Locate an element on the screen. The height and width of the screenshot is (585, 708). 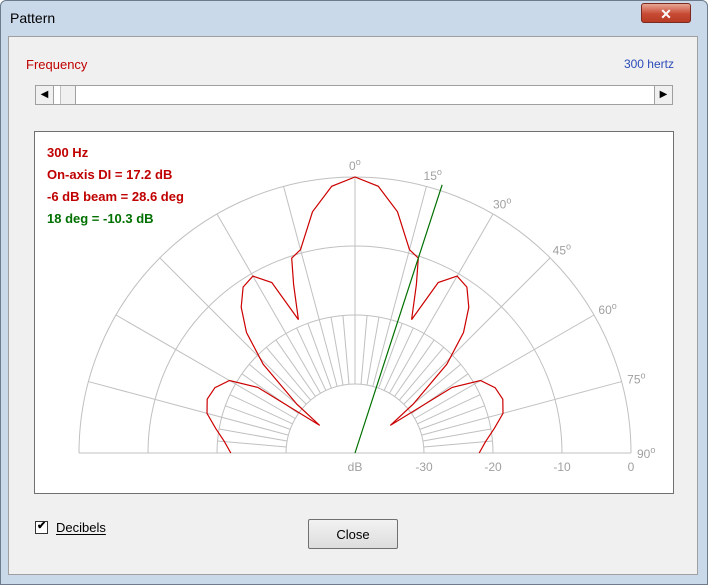
decibels-checkbox: ✔ is located at coordinates (41, 527).